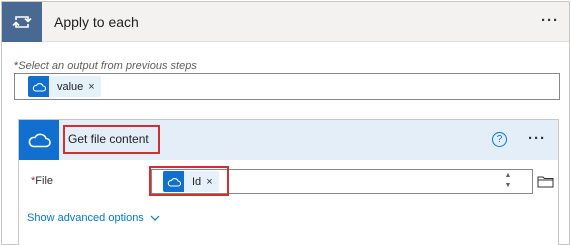  What do you see at coordinates (287, 86) in the screenshot?
I see `select-output-field: value ×` at bounding box center [287, 86].